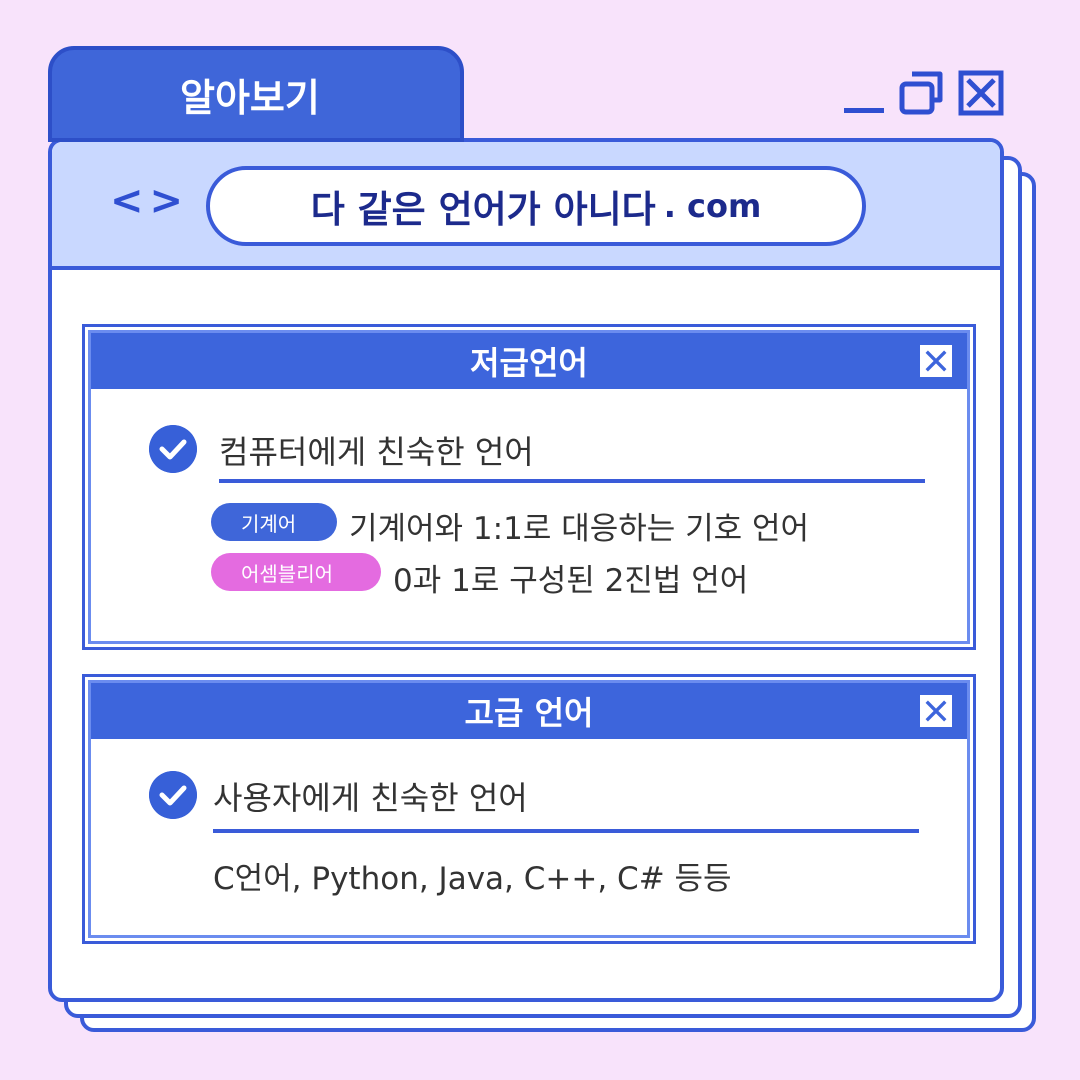  I want to click on url-field: 다 같은 언어가 아니다 . com, so click(536, 206).